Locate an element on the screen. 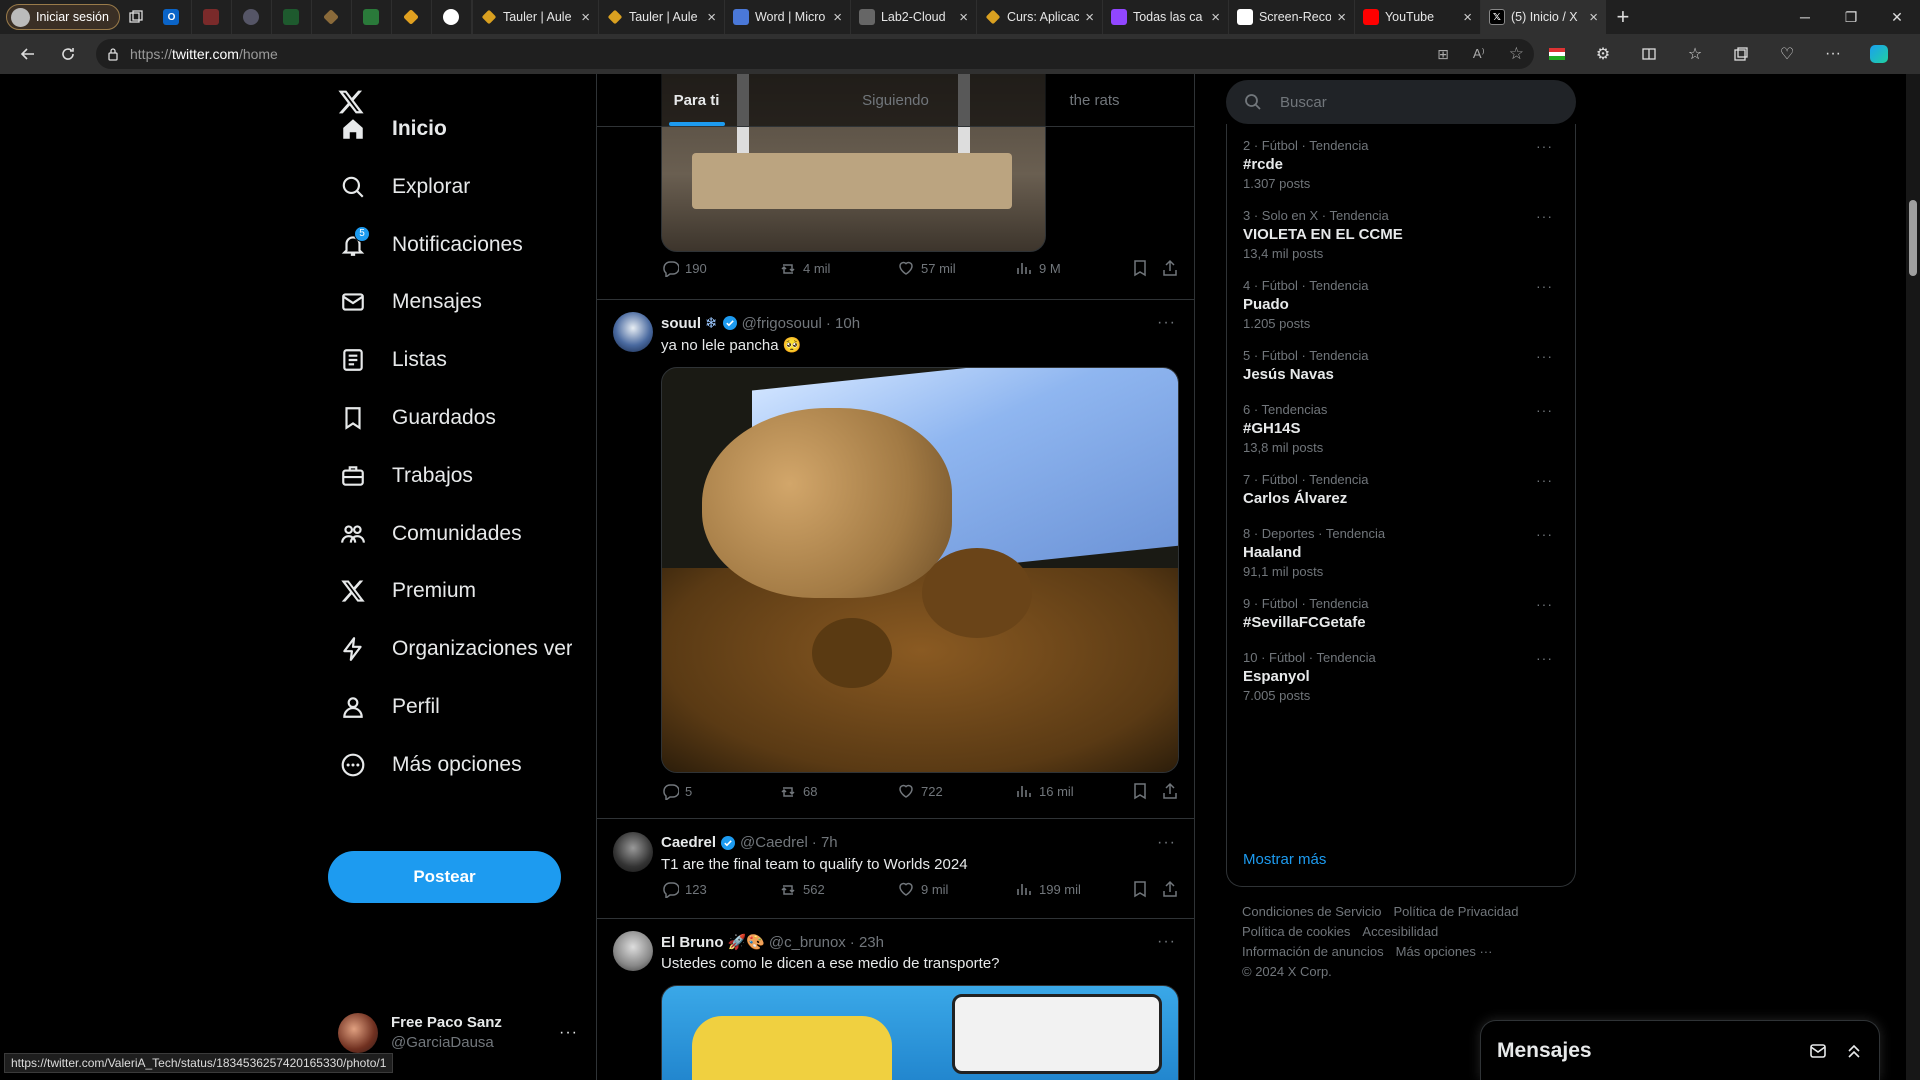 This screenshot has width=1920, height=1080. nav-item-trabajos: Trabajos is located at coordinates (451, 476).